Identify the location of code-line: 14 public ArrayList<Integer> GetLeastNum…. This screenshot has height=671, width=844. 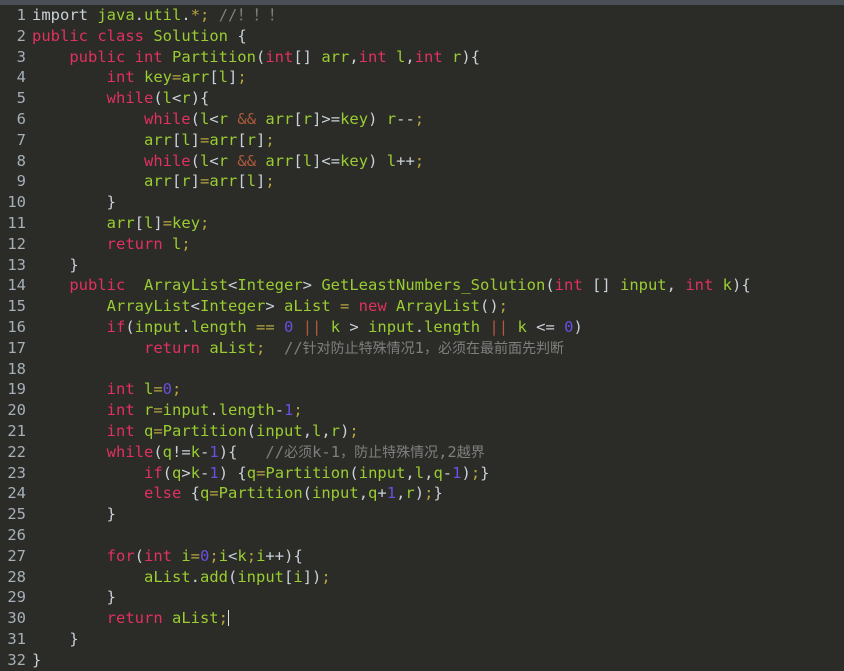
(422, 285).